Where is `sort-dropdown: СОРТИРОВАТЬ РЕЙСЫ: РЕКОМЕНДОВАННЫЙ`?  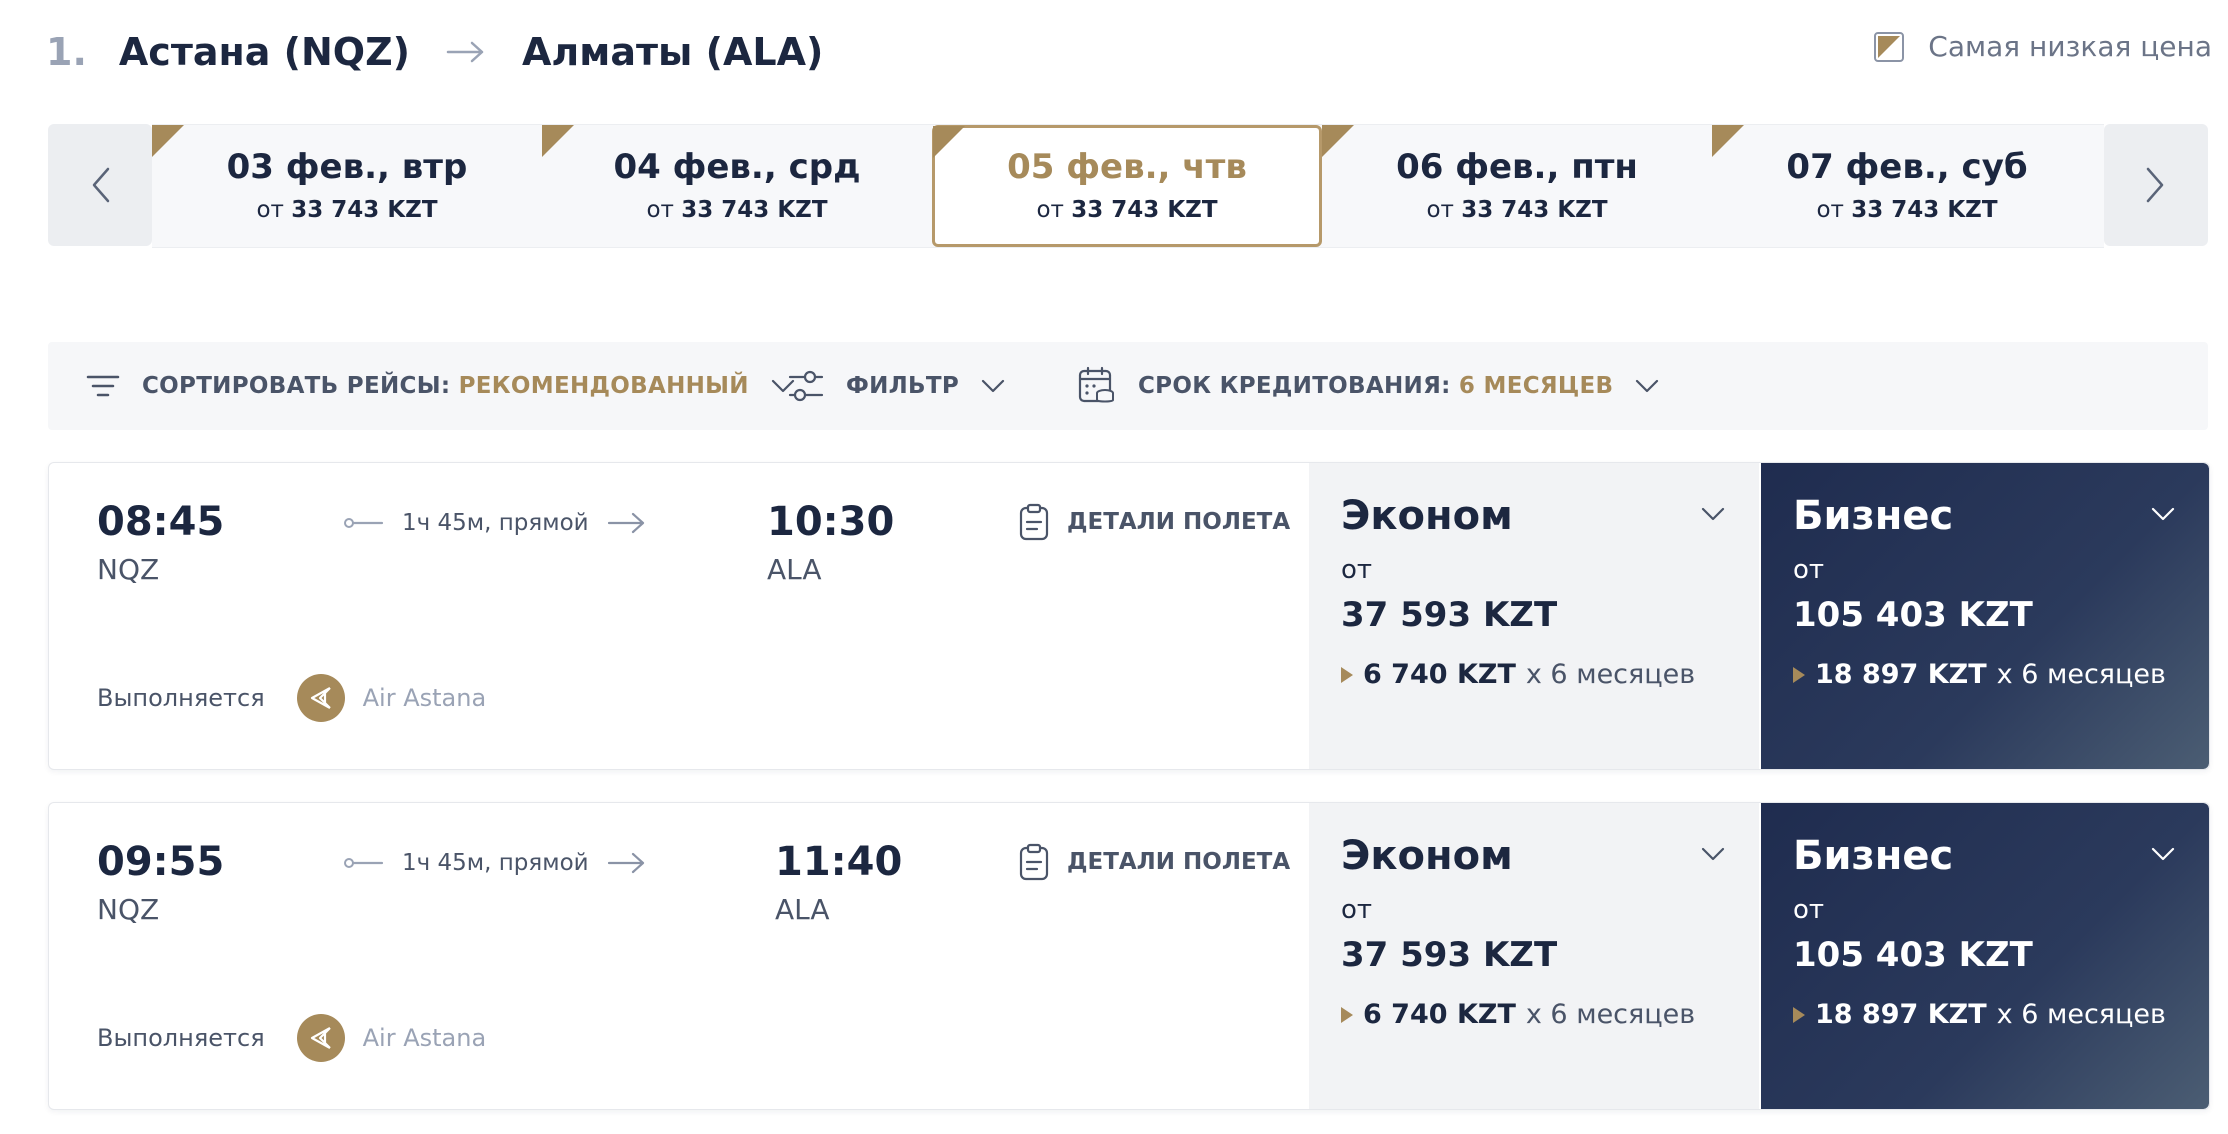
sort-dropdown: СОРТИРОВАТЬ РЕЙСЫ: РЕКОМЕНДОВАННЫЙ is located at coordinates (440, 386).